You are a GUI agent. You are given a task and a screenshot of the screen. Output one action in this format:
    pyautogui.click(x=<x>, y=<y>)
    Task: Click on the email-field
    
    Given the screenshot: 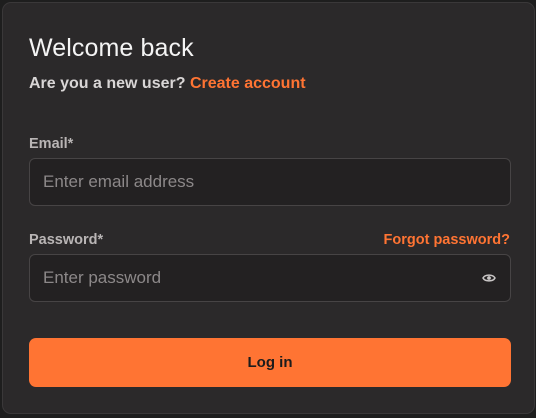 What is the action you would take?
    pyautogui.click(x=270, y=182)
    